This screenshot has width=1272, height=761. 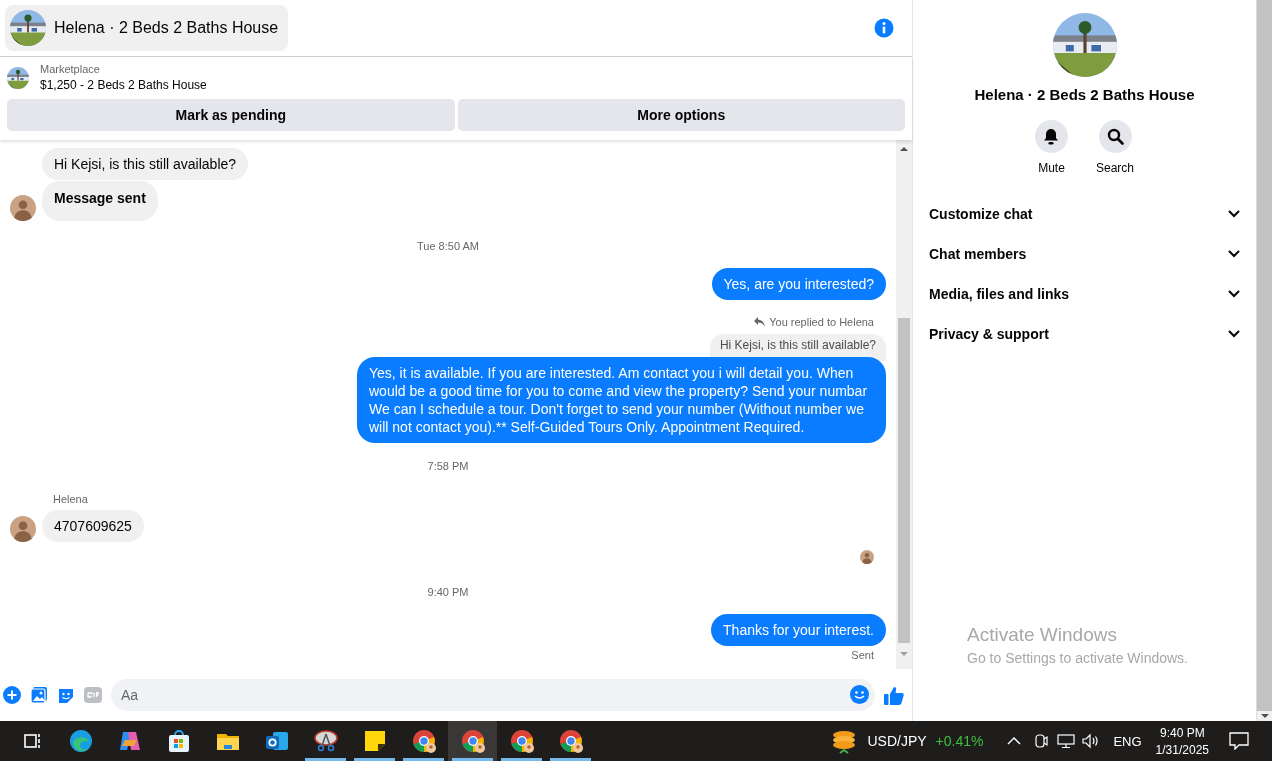 I want to click on scissors-icon, so click(x=325, y=741).